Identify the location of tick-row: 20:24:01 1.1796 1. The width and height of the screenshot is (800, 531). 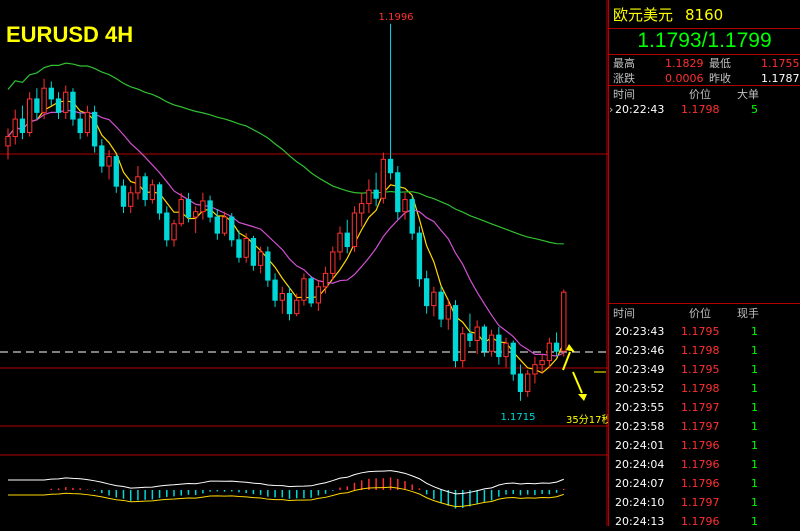
(704, 445).